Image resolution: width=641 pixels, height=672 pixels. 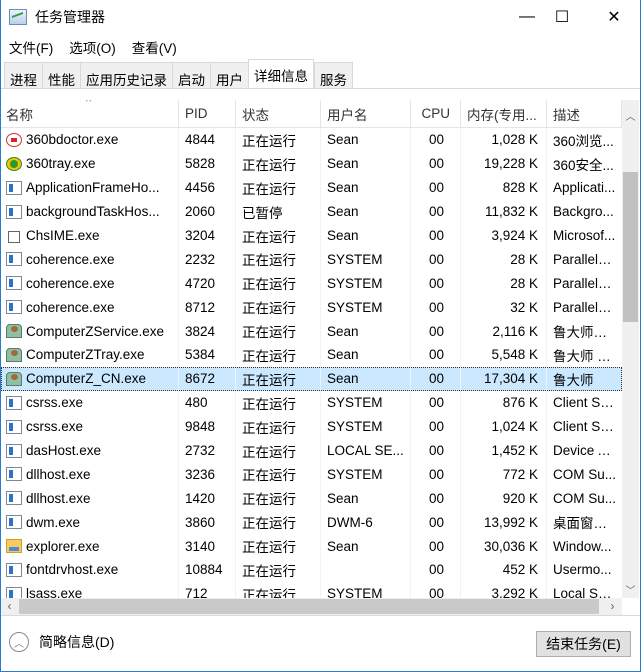 I want to click on title-bar: 任务管理器 — ☐ ✕, so click(x=321, y=17).